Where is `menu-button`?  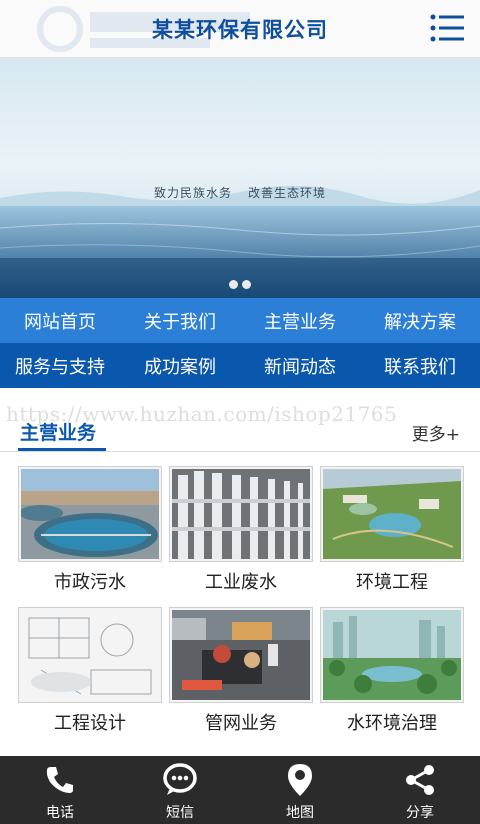 menu-button is located at coordinates (448, 28).